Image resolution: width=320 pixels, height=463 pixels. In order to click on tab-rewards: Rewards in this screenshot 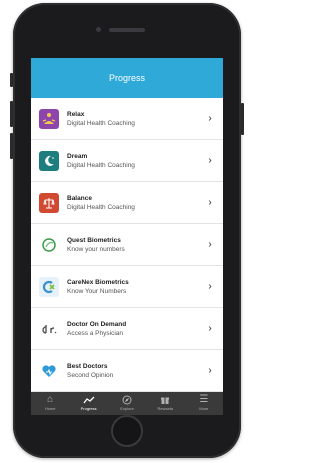, I will do `click(165, 403)`.